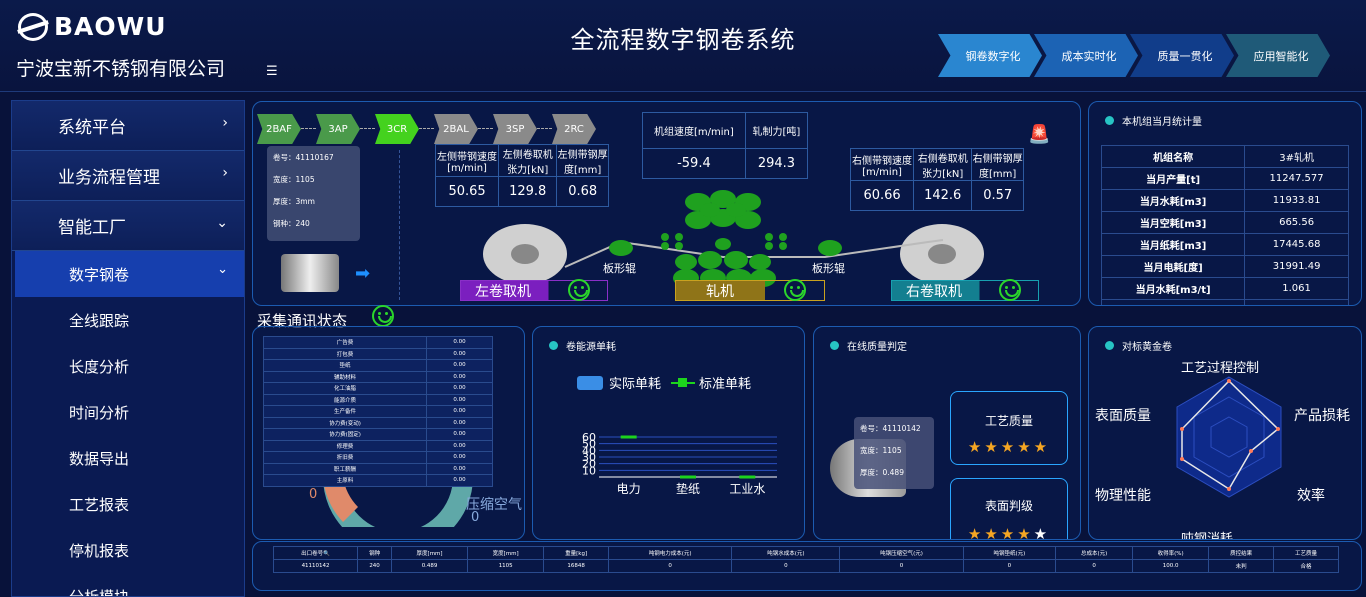 The height and width of the screenshot is (597, 1366). What do you see at coordinates (574, 129) in the screenshot?
I see `process-stage: 2RC` at bounding box center [574, 129].